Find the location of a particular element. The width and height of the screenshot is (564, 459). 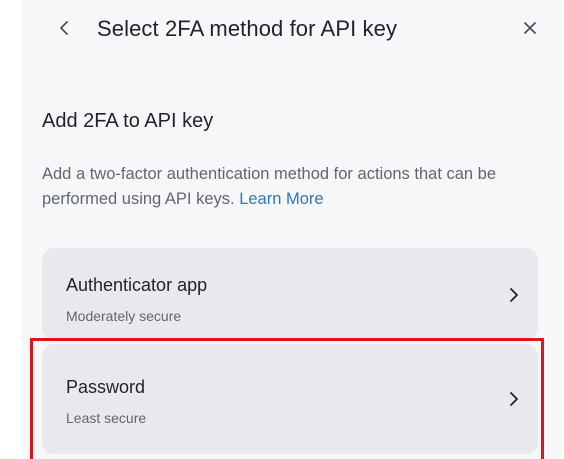

chevron-left-icon is located at coordinates (64, 28).